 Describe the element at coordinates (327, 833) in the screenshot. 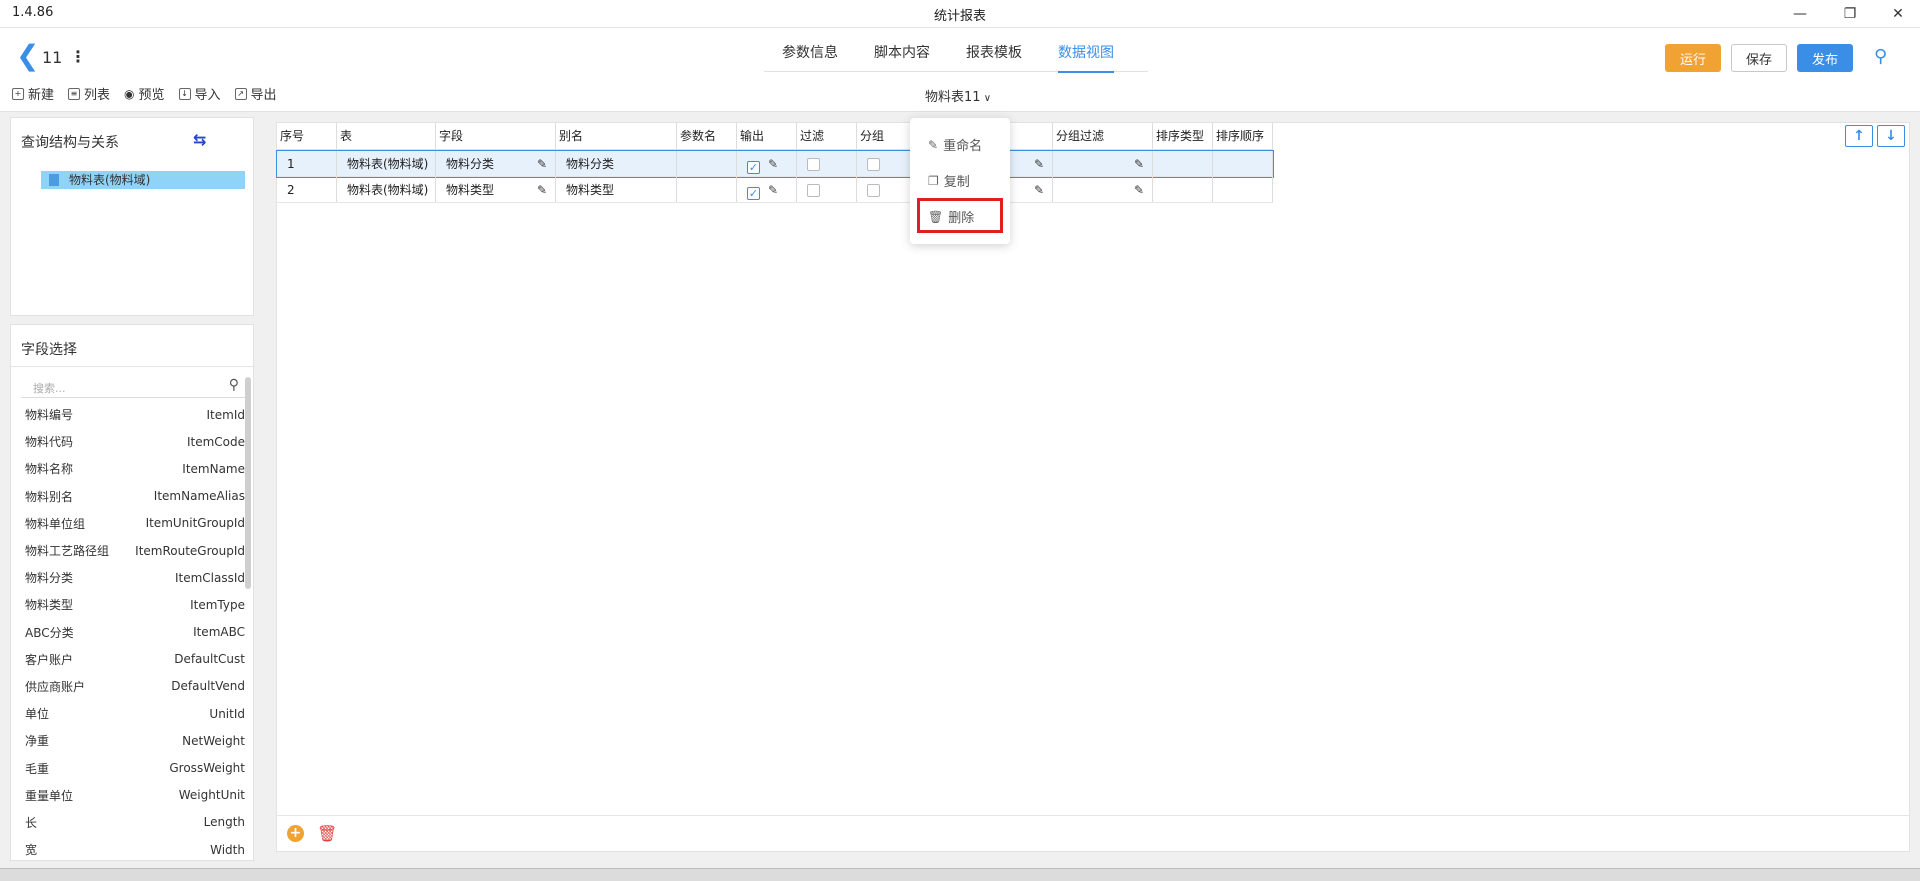

I see `delete-row-icon: 🗑` at that location.